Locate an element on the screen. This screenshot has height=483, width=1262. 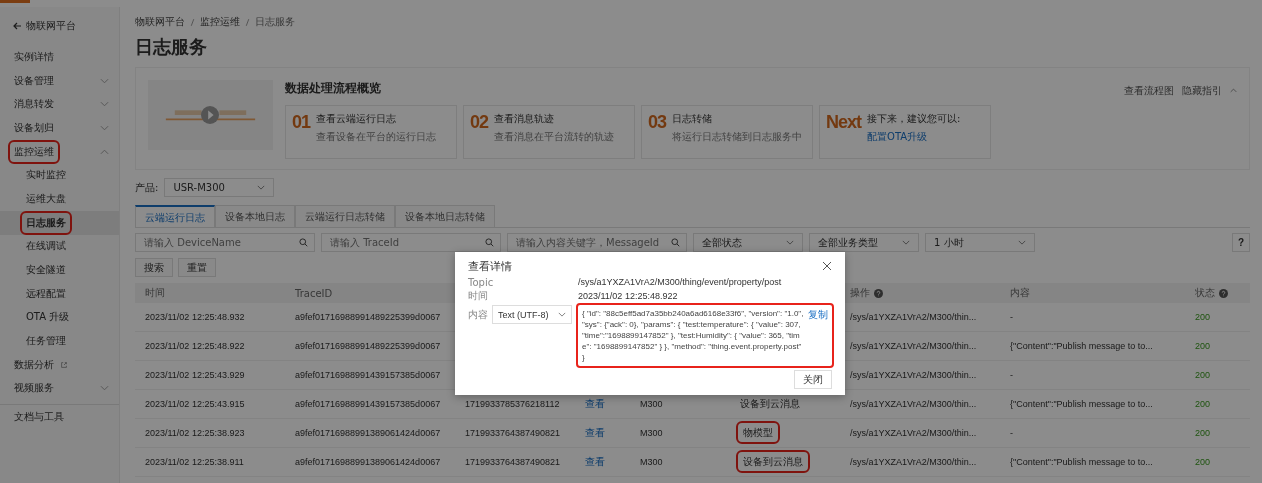
sidebar-item: 任务管理 is located at coordinates (59, 341).